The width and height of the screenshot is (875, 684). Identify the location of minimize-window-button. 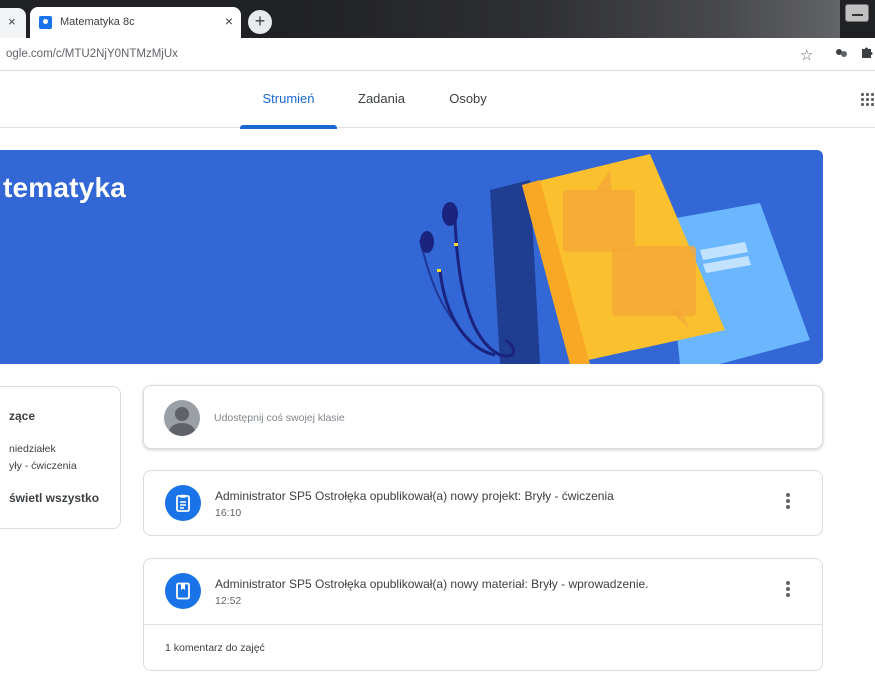
(857, 13).